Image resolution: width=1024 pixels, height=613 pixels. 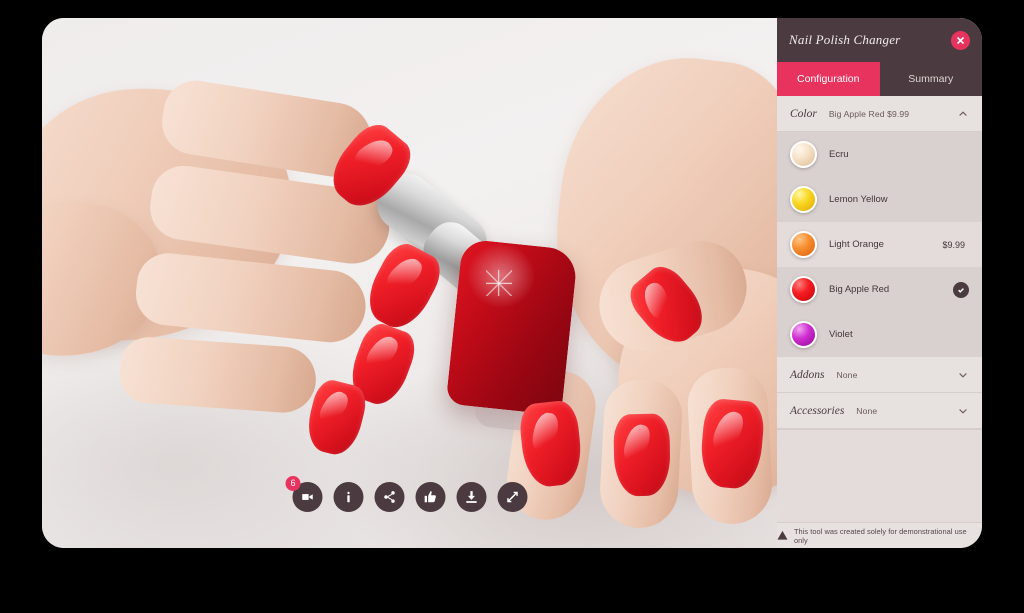 I want to click on expand-icon, so click(x=512, y=497).